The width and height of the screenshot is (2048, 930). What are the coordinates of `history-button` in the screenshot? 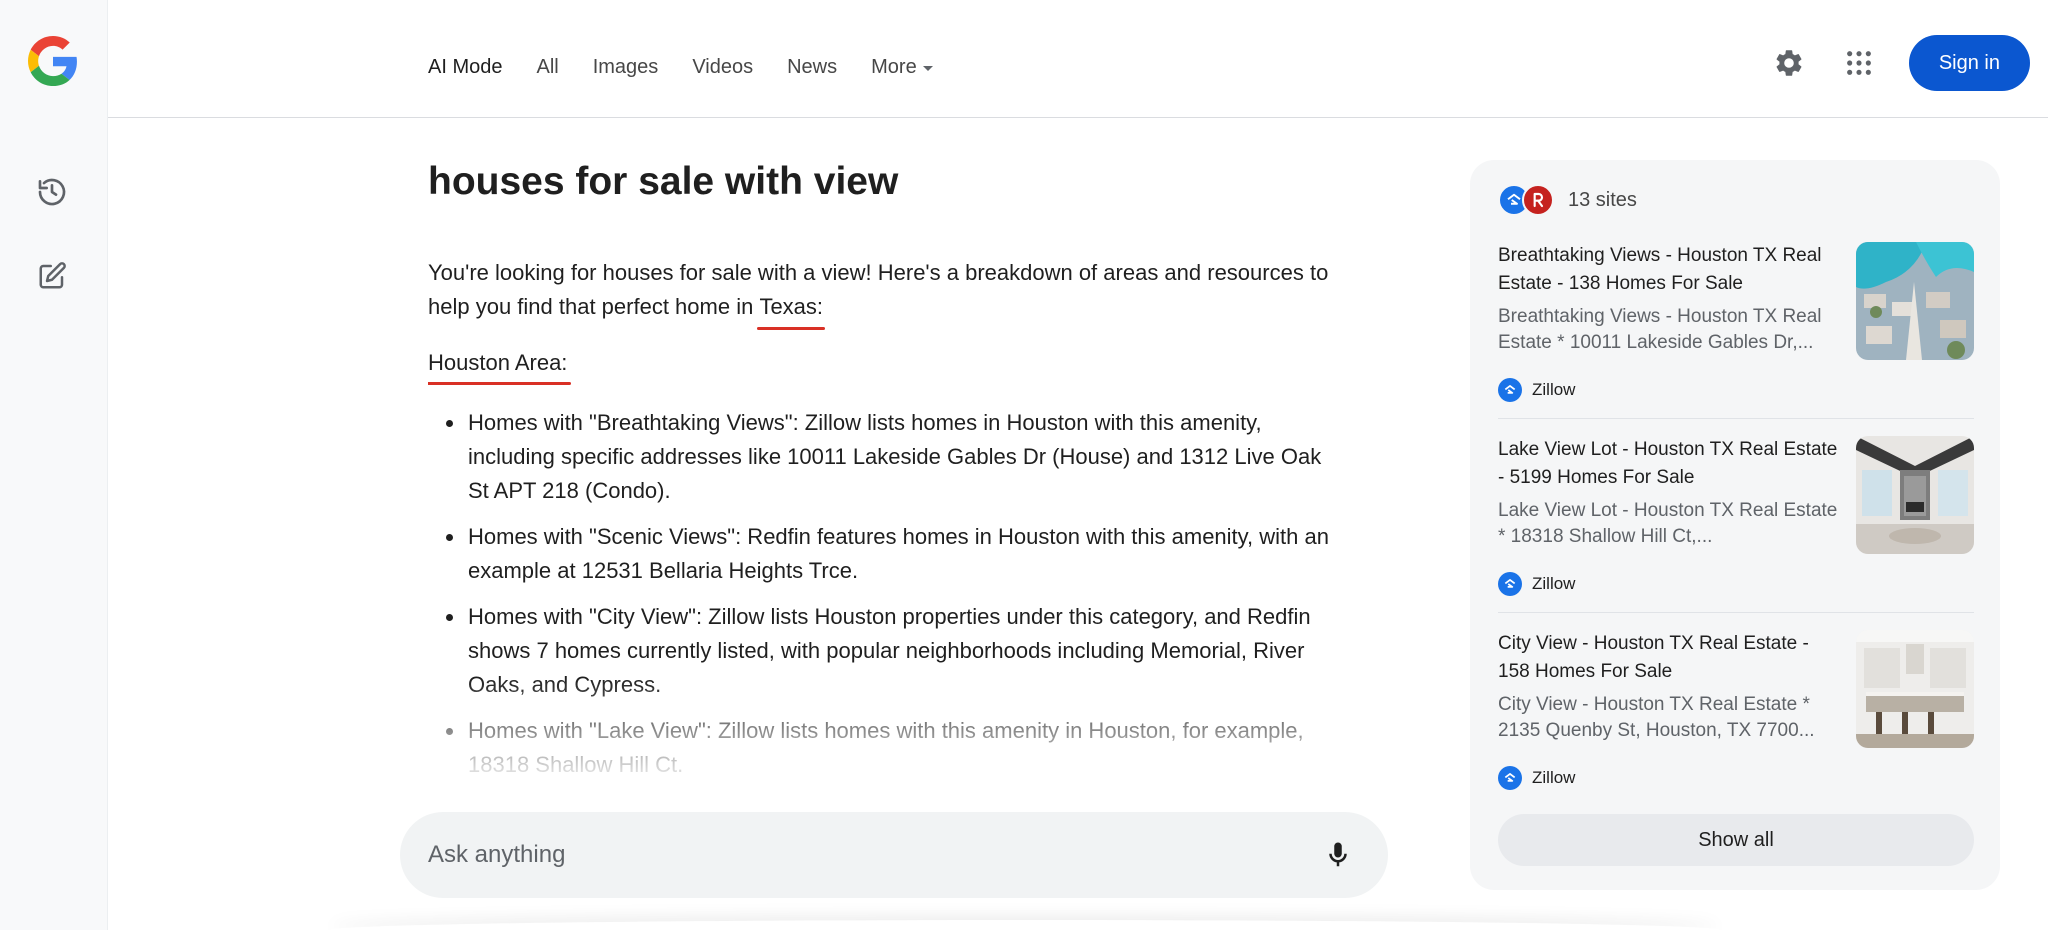 It's located at (52, 192).